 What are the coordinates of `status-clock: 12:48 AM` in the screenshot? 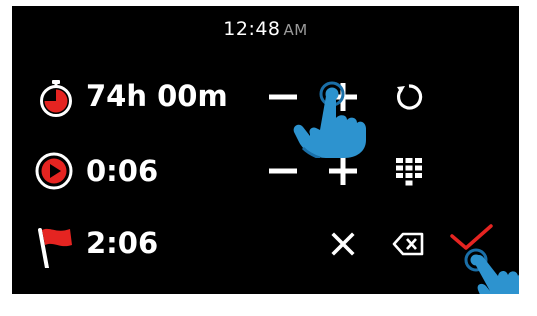 It's located at (265, 29).